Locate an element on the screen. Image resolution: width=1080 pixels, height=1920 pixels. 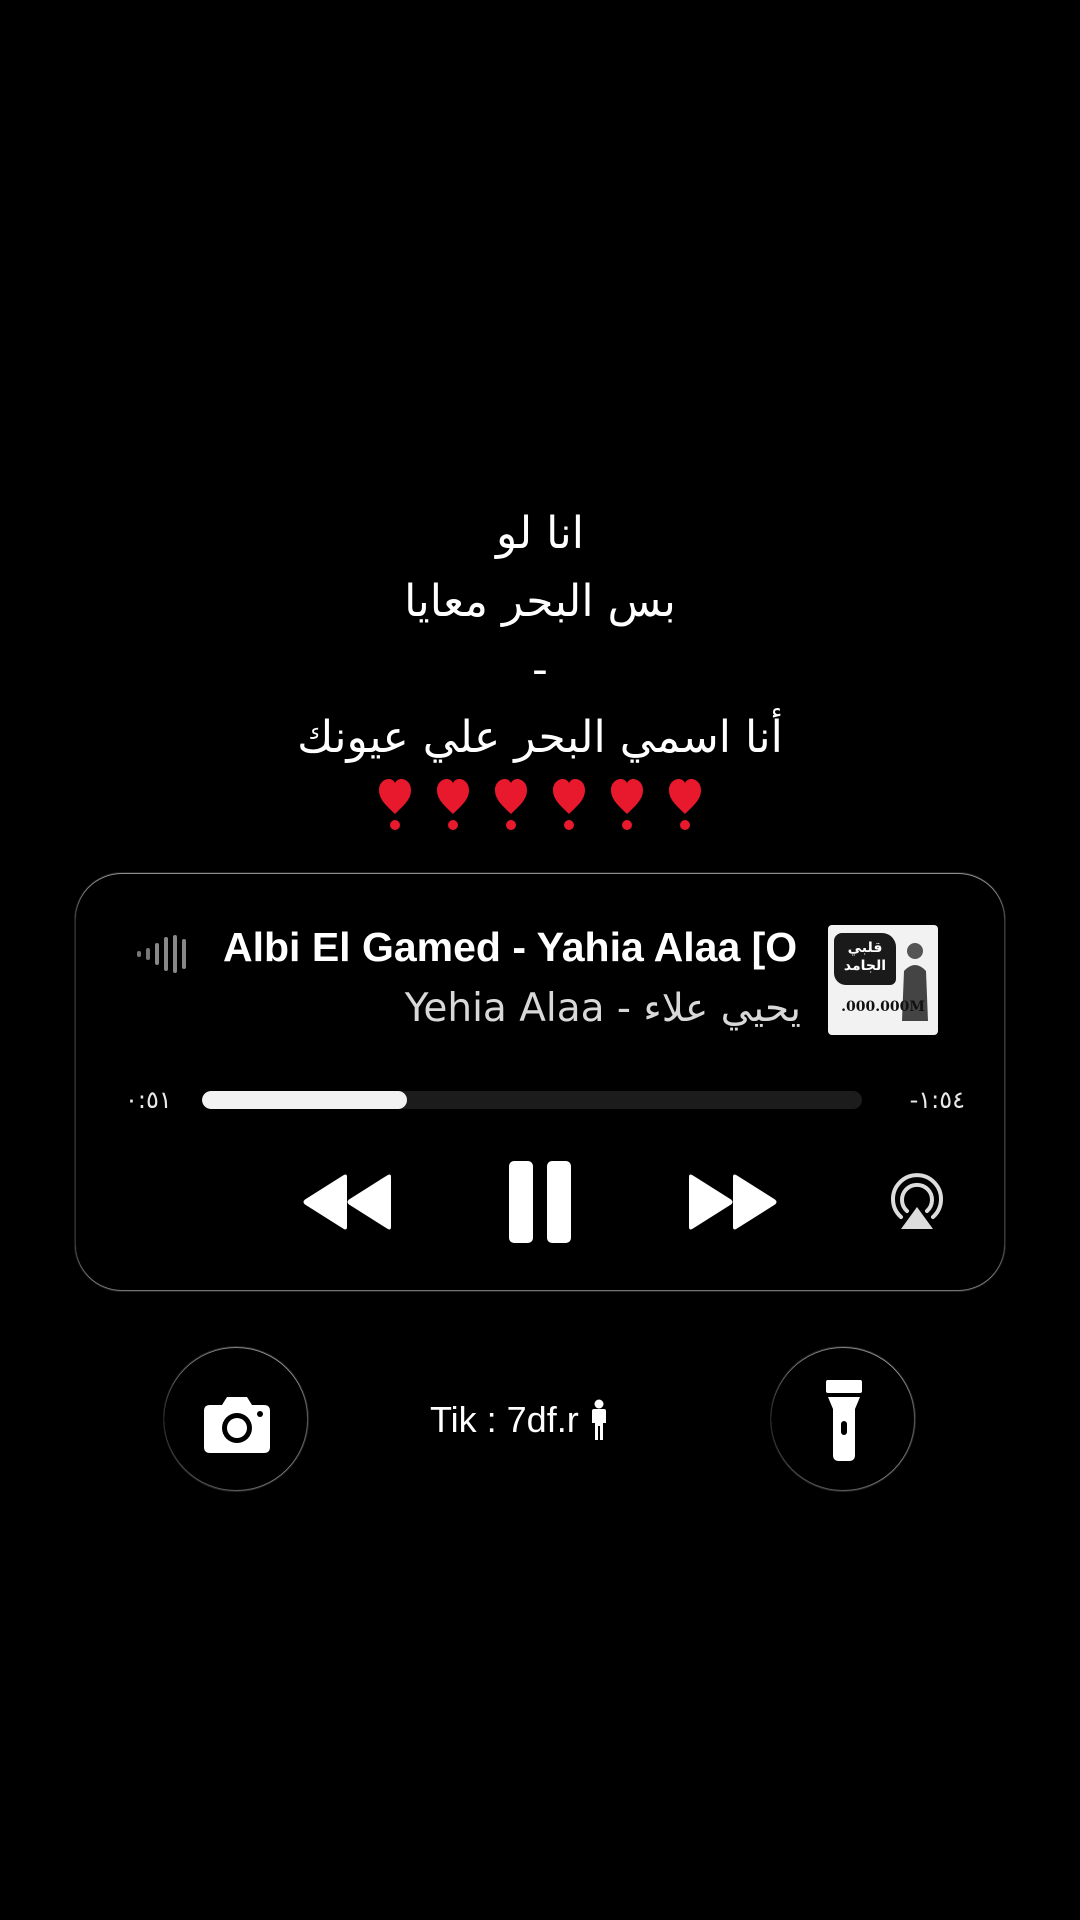
elapsed-time: ٠:٥١ is located at coordinates (148, 1100).